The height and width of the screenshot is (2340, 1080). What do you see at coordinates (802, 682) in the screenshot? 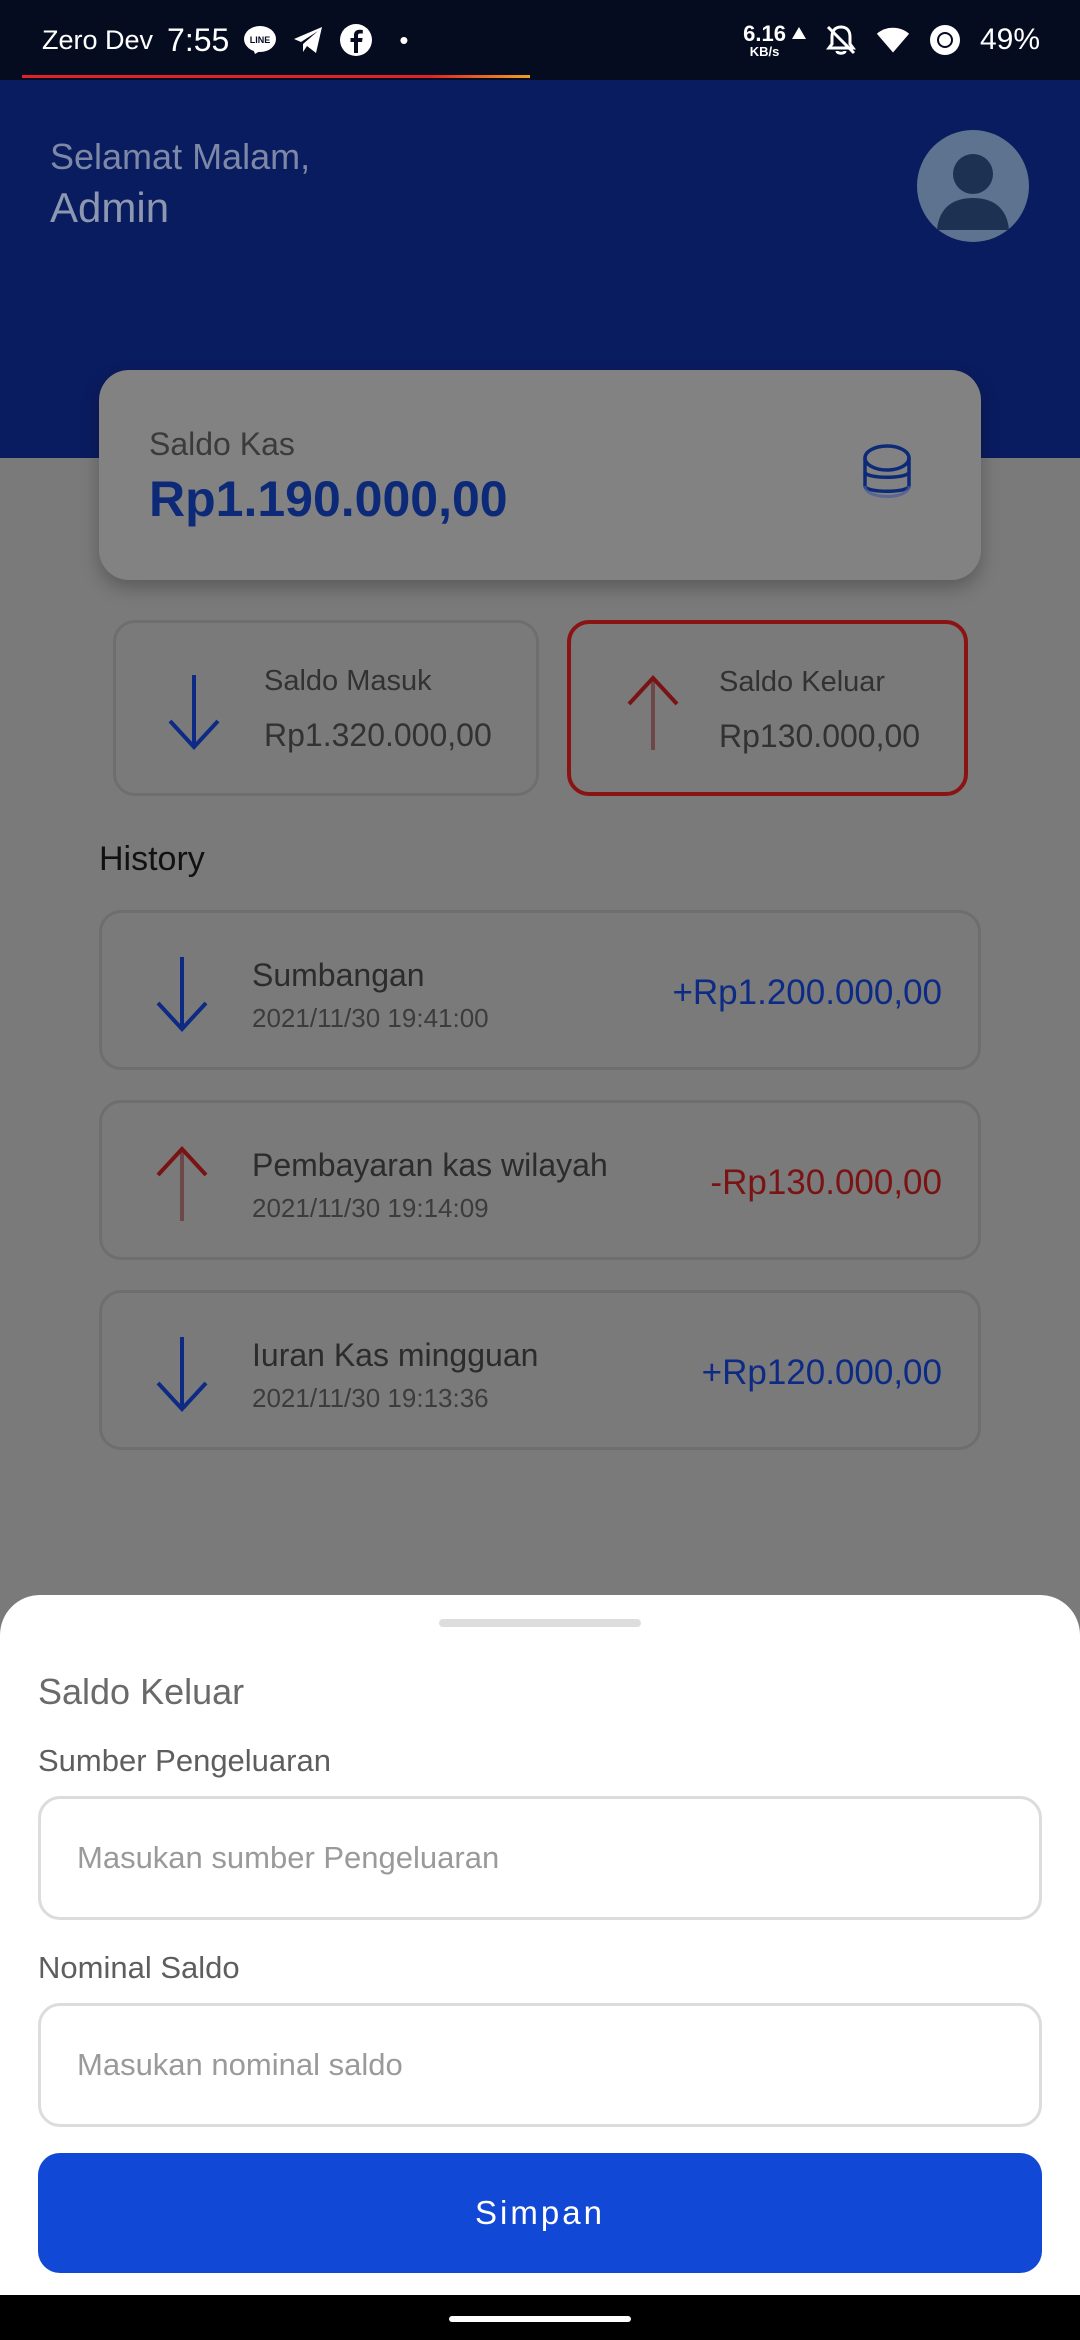
I see `expense-label: Saldo Keluar` at bounding box center [802, 682].